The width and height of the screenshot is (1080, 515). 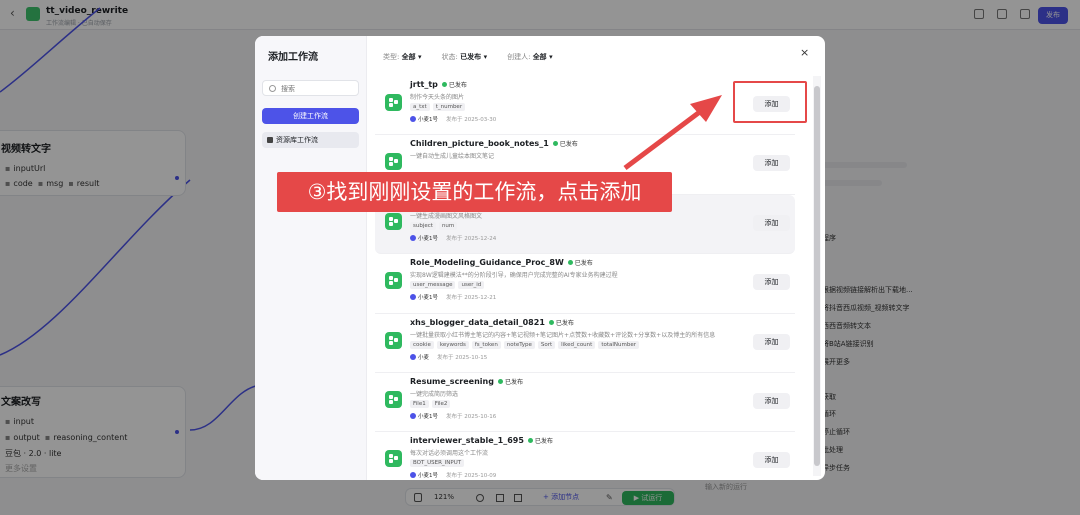 What do you see at coordinates (672, 132) in the screenshot?
I see `annotation-arrow` at bounding box center [672, 132].